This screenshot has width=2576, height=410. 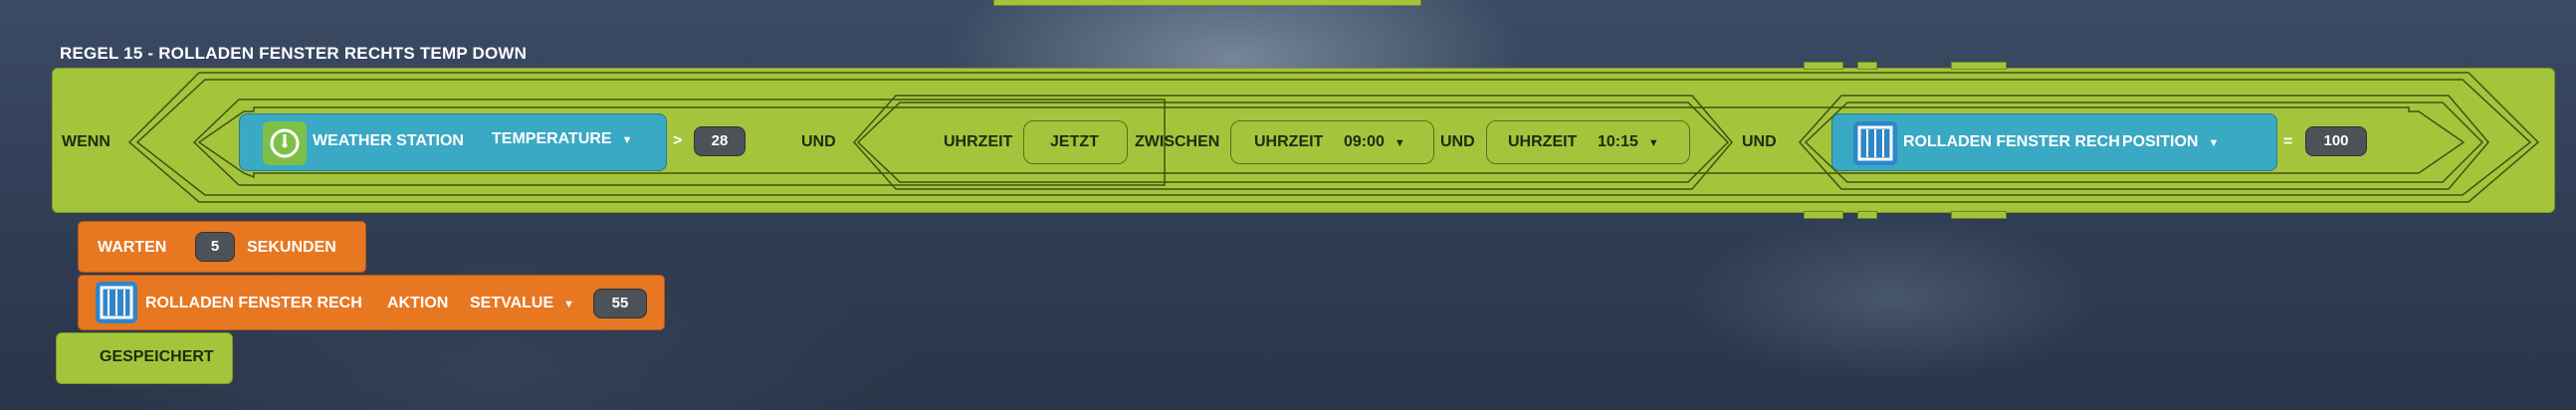 I want to click on operator-label: >, so click(x=678, y=140).